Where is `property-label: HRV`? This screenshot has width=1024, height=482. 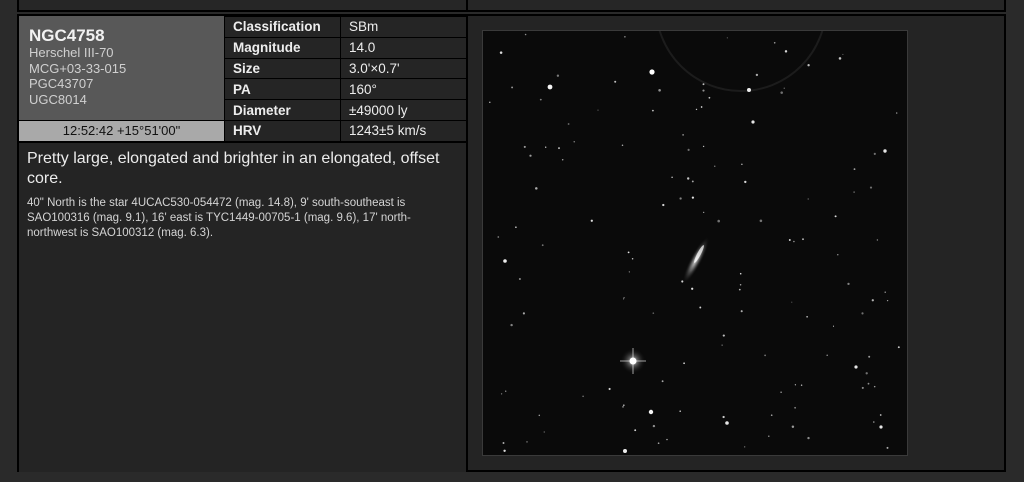 property-label: HRV is located at coordinates (282, 130).